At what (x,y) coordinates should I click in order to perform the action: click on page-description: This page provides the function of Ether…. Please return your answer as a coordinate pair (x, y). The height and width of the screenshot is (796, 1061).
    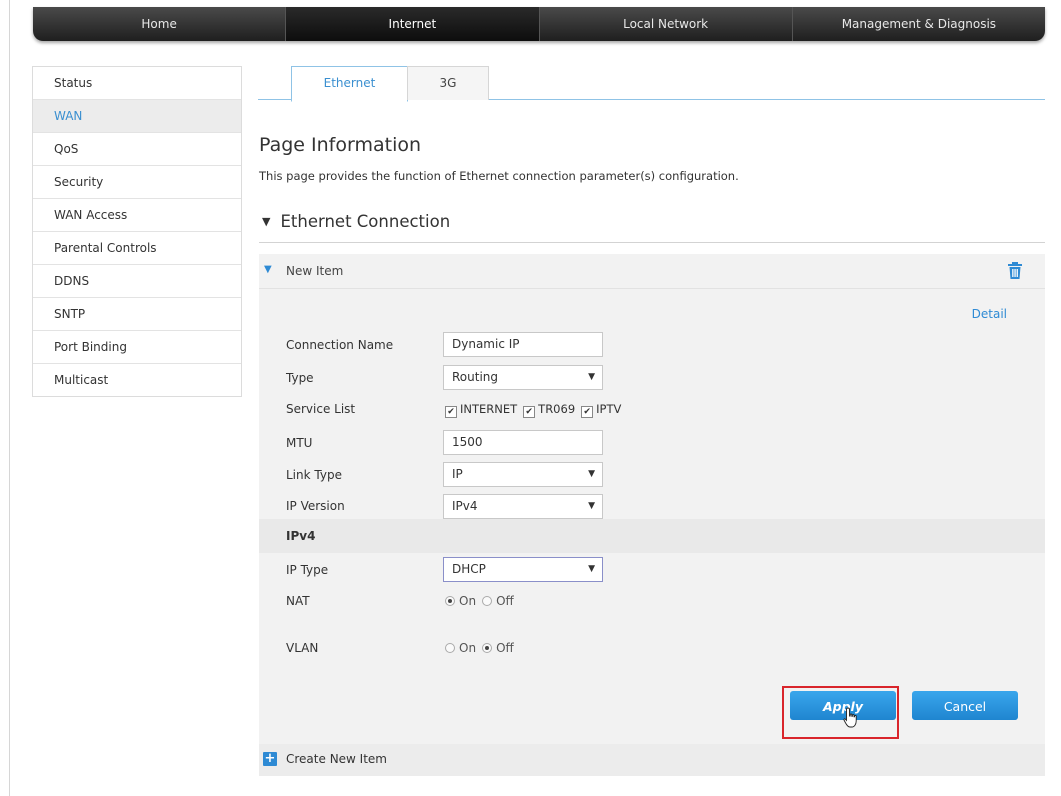
    Looking at the image, I should click on (499, 176).